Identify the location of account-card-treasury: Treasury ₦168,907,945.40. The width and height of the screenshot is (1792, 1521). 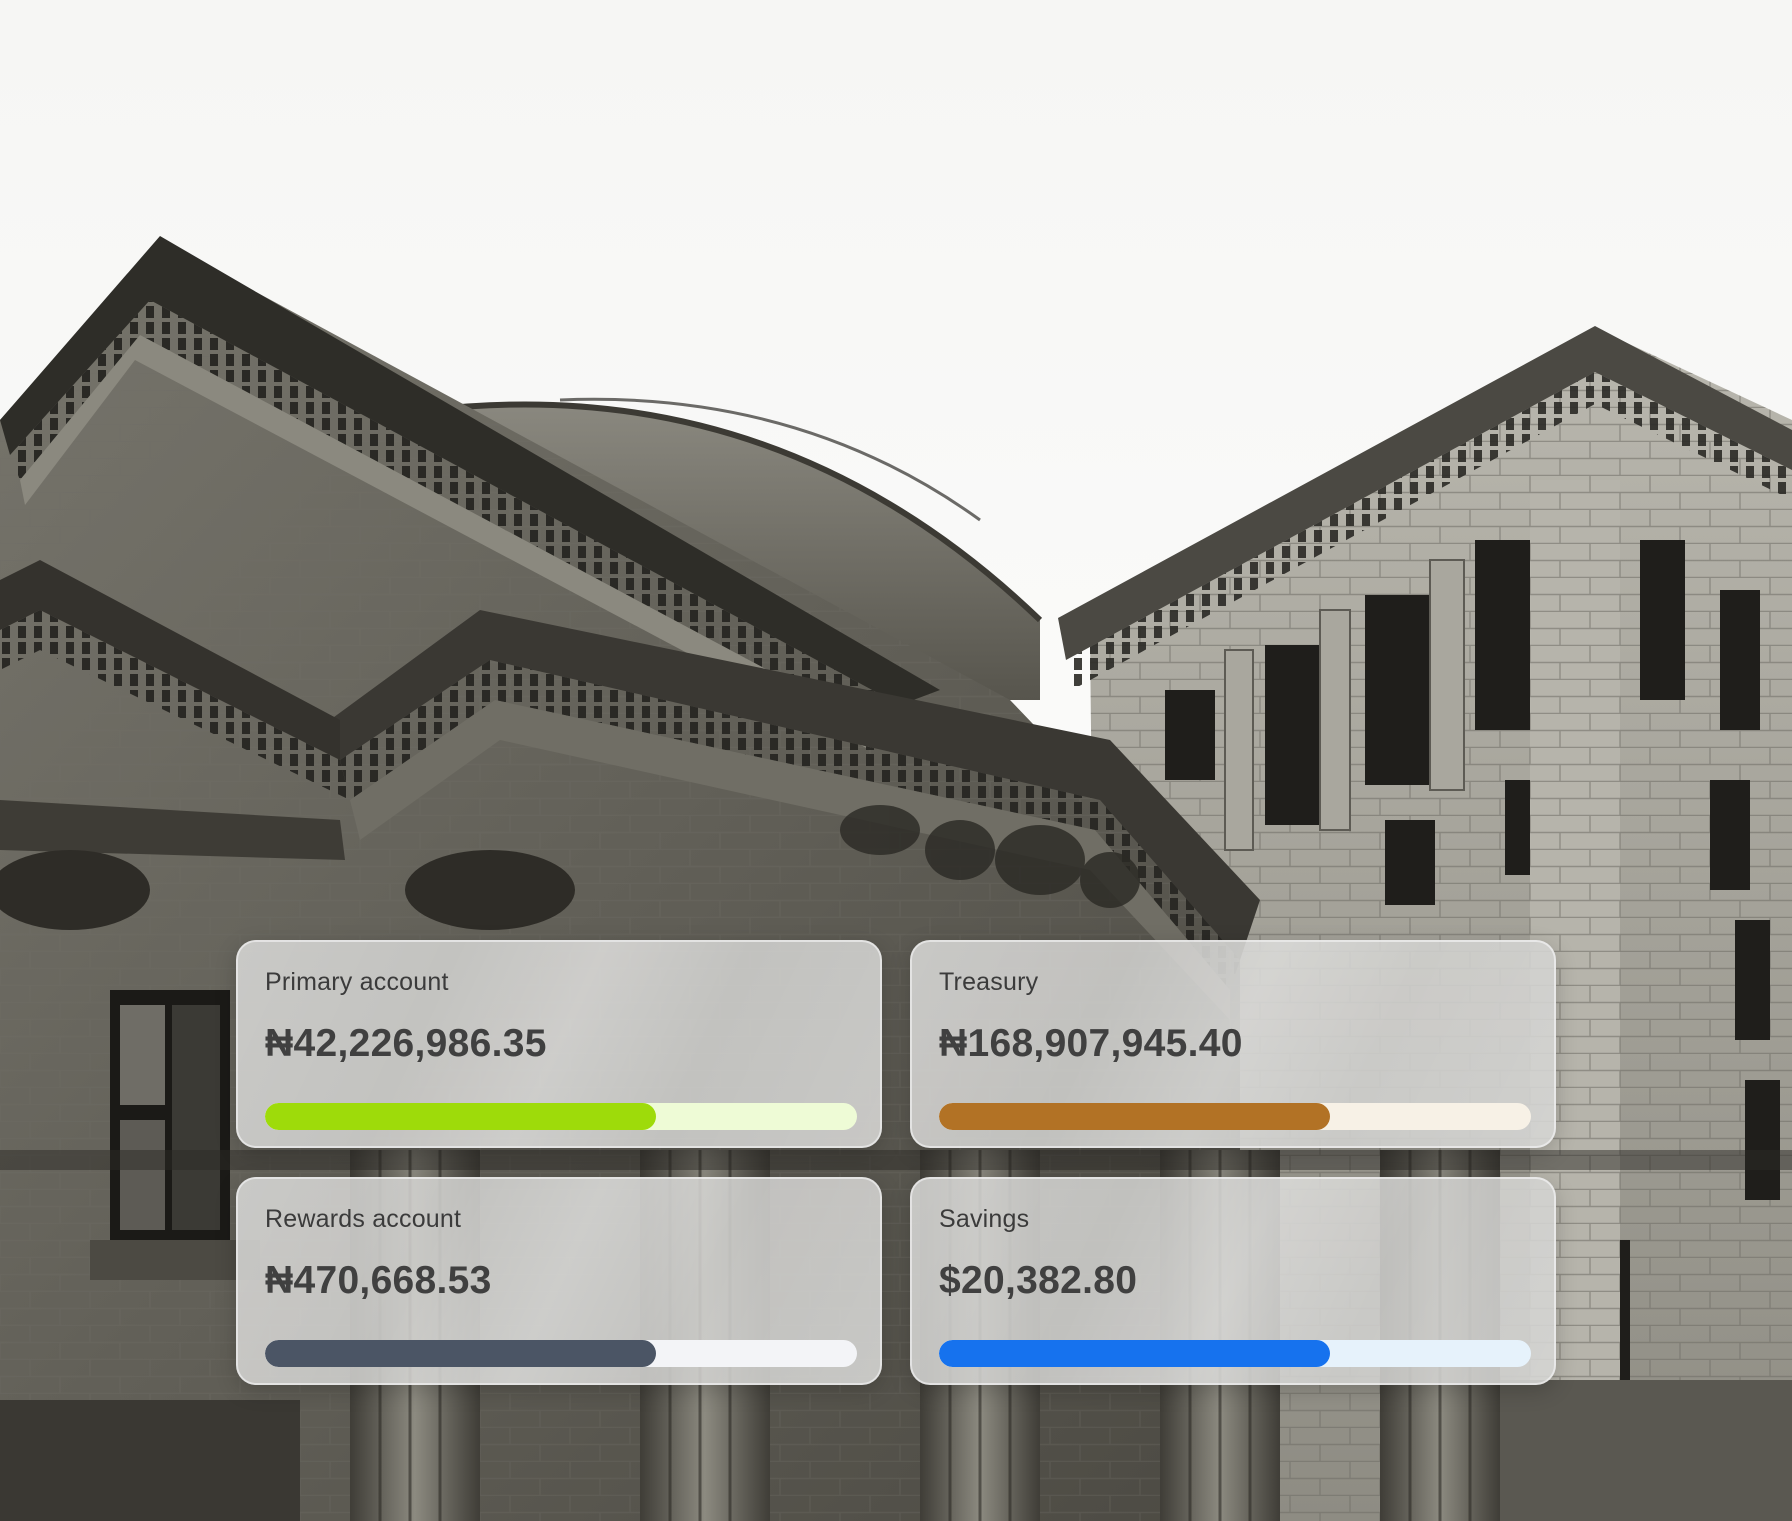
(1233, 1044).